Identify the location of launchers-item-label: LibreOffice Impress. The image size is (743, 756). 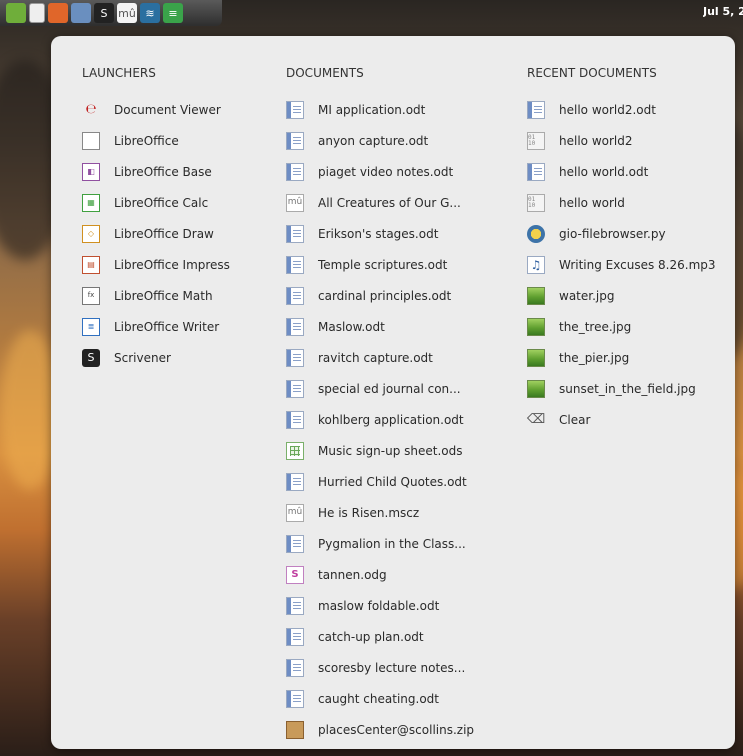
(172, 264).